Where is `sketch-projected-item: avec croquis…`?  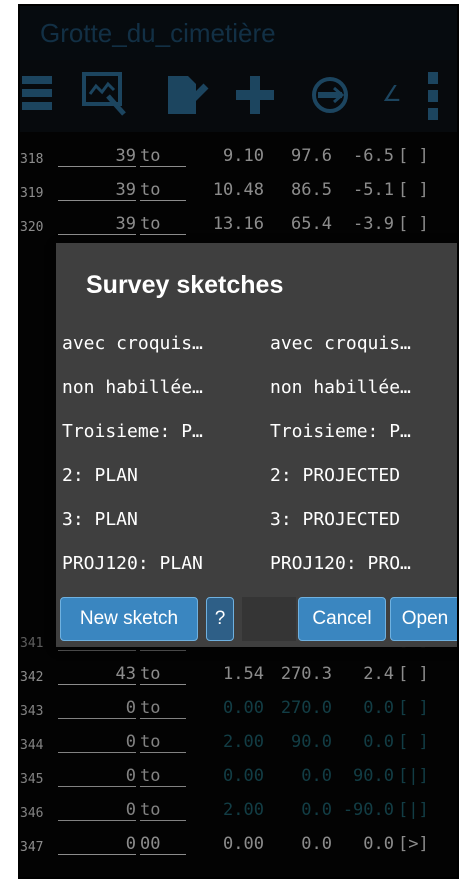
sketch-projected-item: avec croquis… is located at coordinates (363, 343).